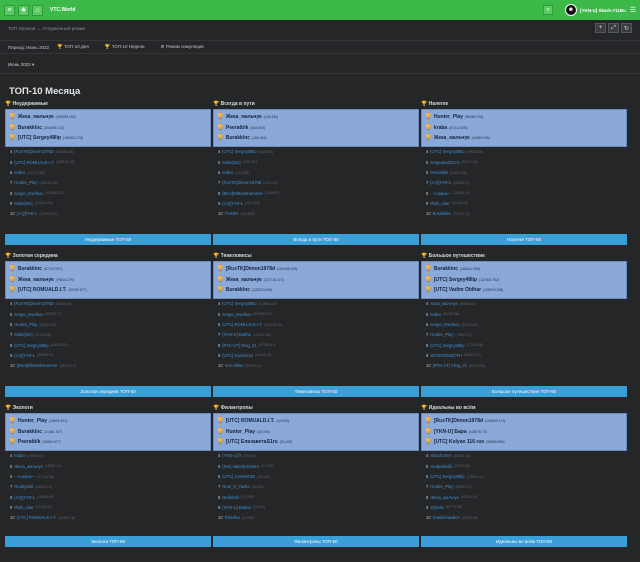 Image resolution: width=640 pixels, height=562 pixels. Describe the element at coordinates (440, 455) in the screenshot. I see `player-name: Siritoli Dom` at that location.